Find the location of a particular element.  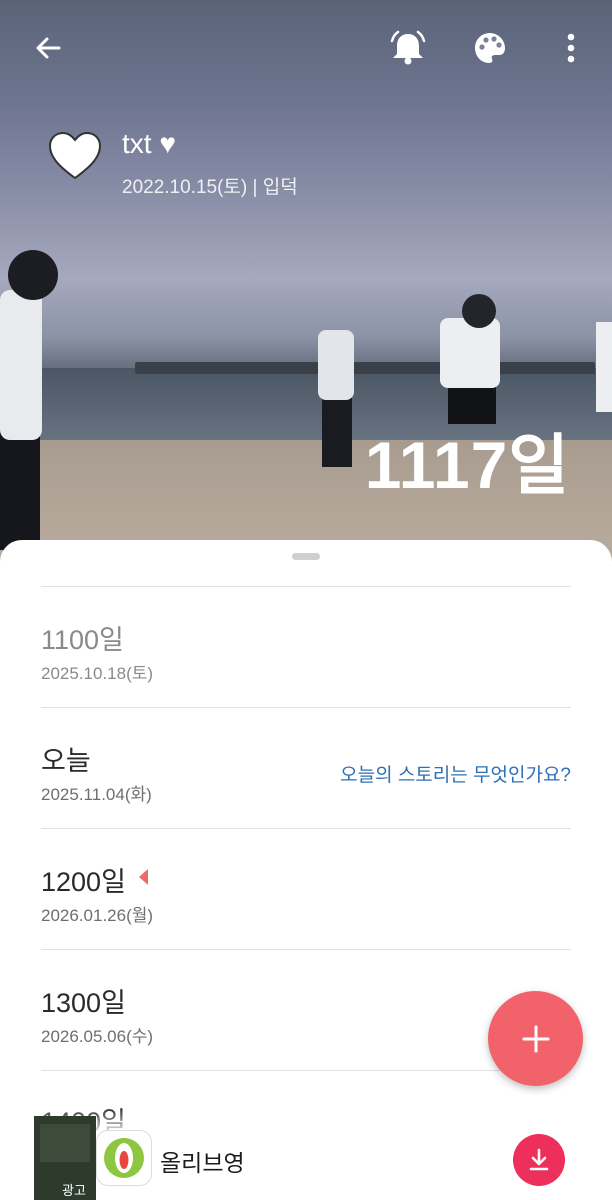

ad-label: 광고 is located at coordinates (74, 1190).